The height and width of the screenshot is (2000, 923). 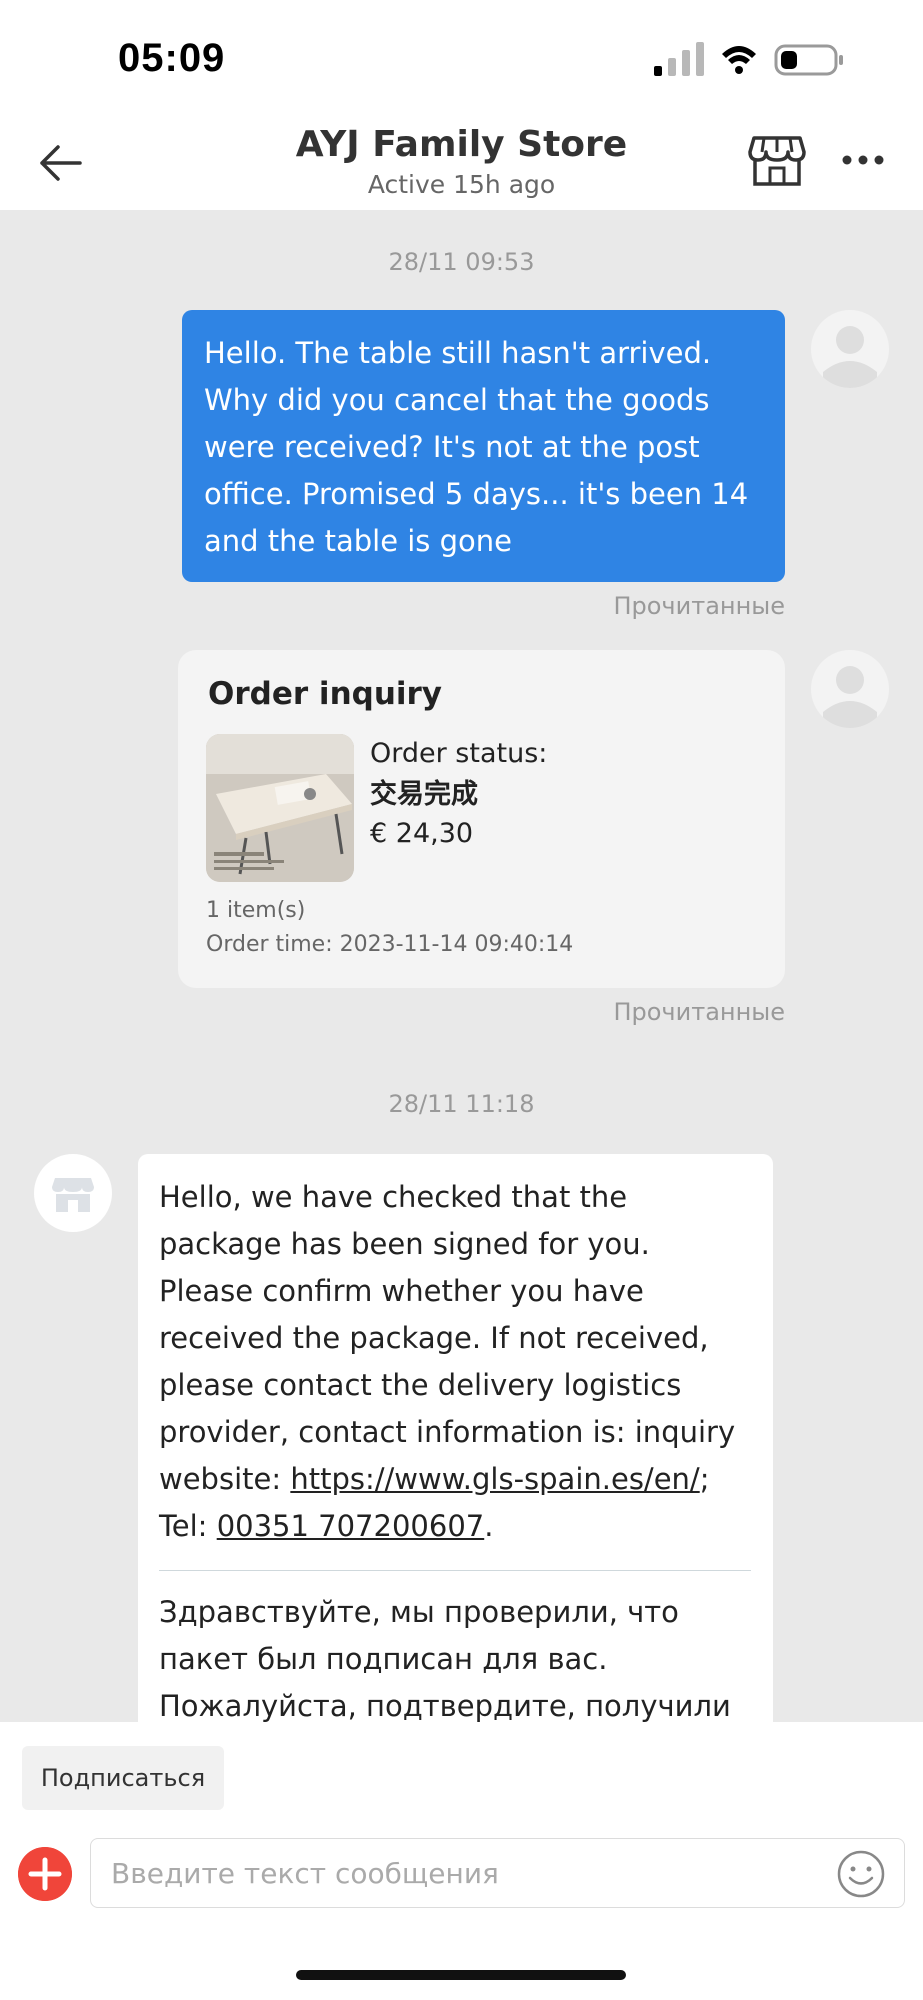 I want to click on phone-link: 00351 707200607, so click(x=351, y=1526).